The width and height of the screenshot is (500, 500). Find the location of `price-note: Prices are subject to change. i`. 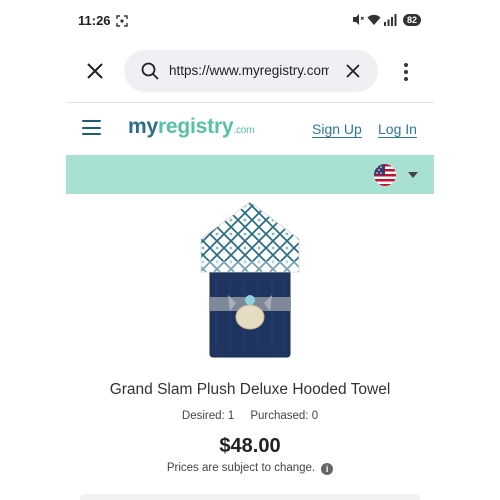

price-note: Prices are subject to change. i is located at coordinates (250, 468).